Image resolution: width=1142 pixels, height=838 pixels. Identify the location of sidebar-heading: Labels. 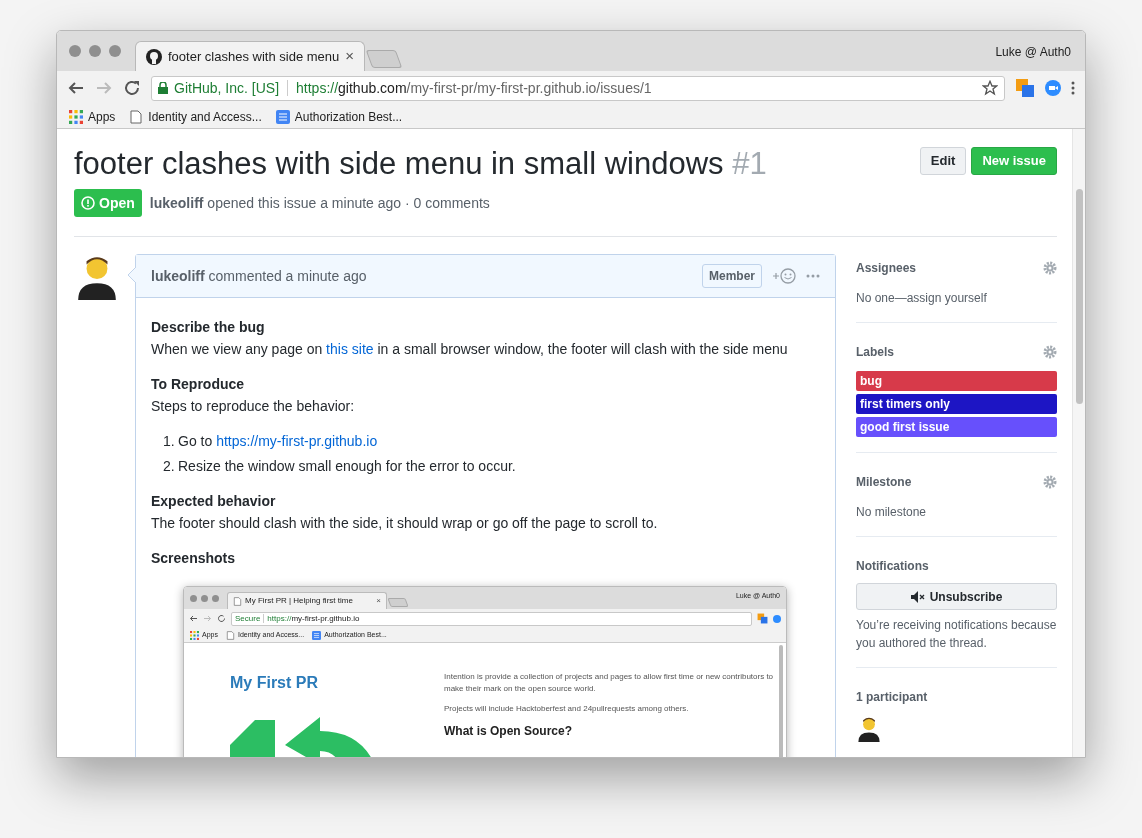
(875, 352).